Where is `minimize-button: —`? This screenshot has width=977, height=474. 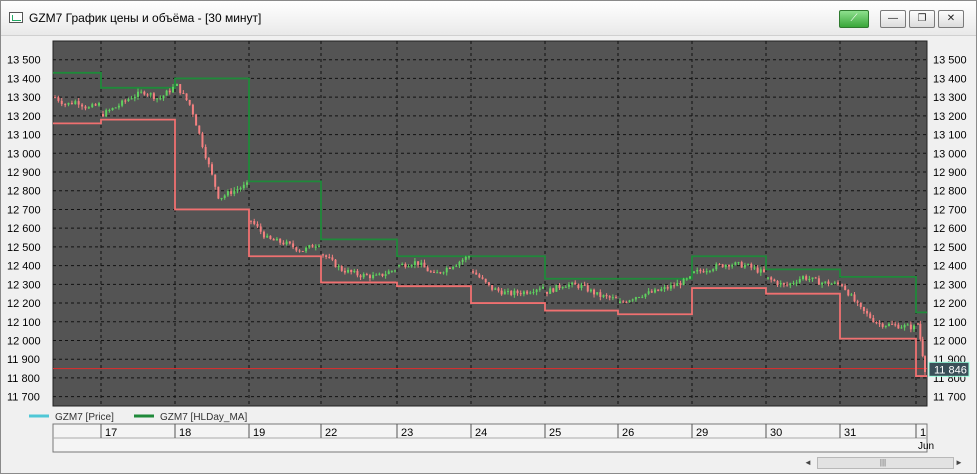
minimize-button: — is located at coordinates (893, 19).